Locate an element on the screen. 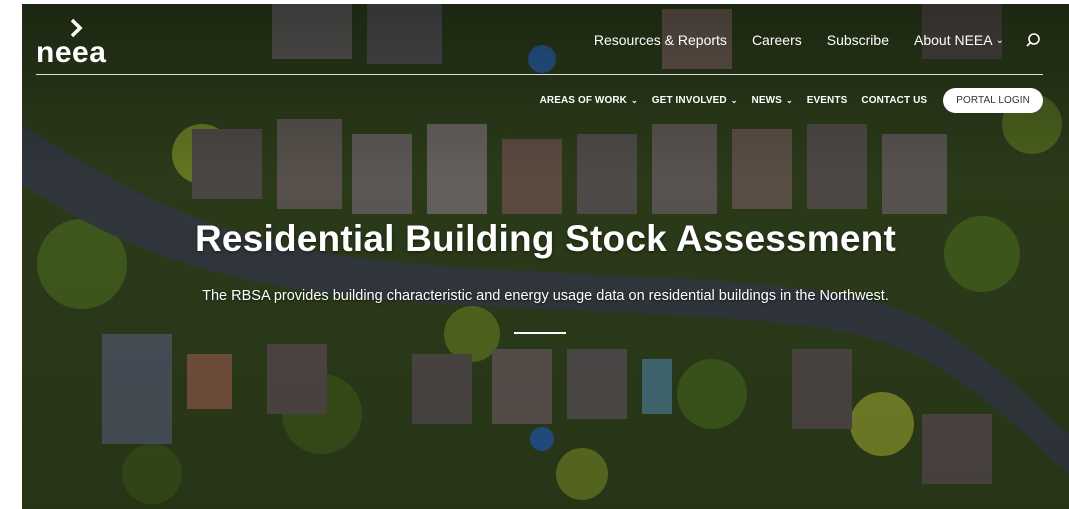 The height and width of the screenshot is (509, 1069). neea-logo: neea is located at coordinates (76, 43).